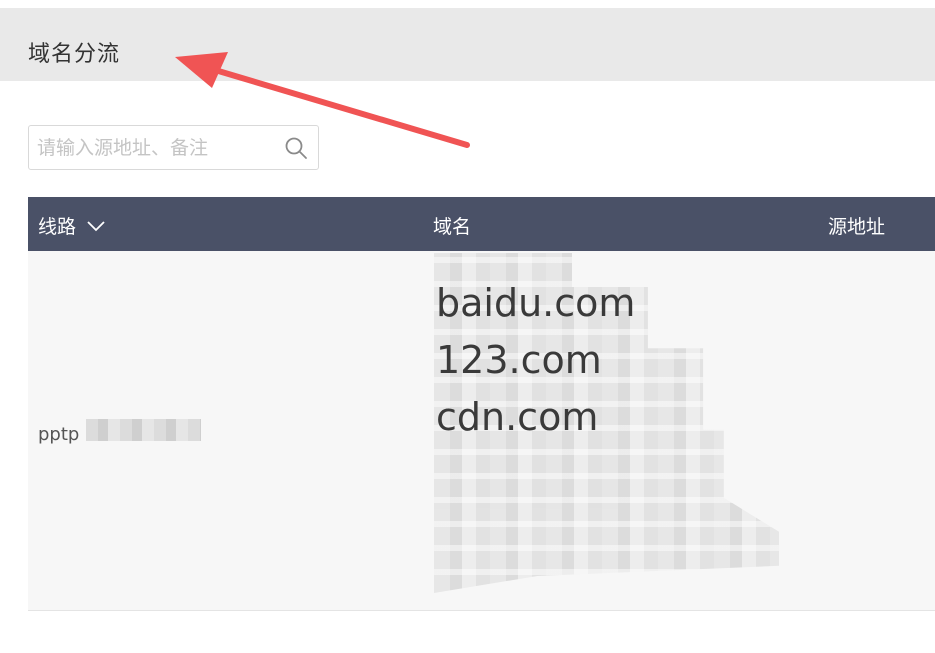 This screenshot has height=653, width=935. I want to click on column-header-line-label: 线路, so click(57, 227).